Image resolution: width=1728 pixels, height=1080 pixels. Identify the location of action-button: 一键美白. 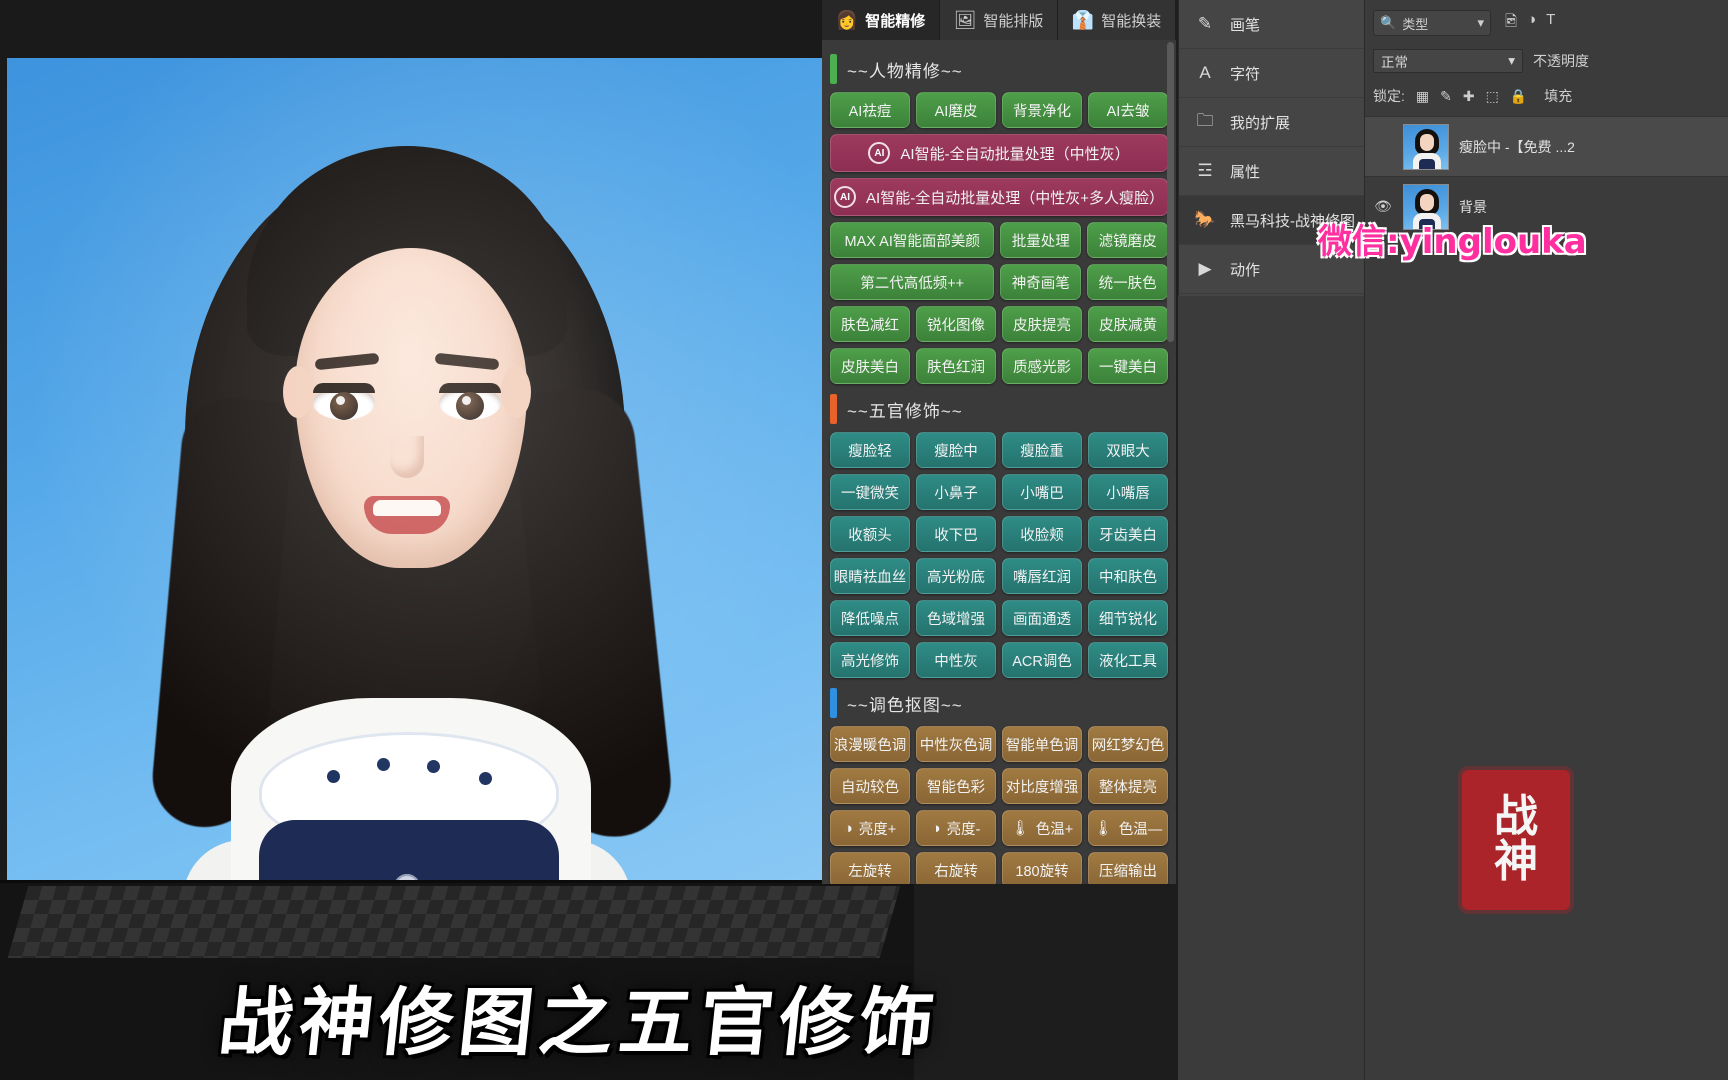
(1128, 366).